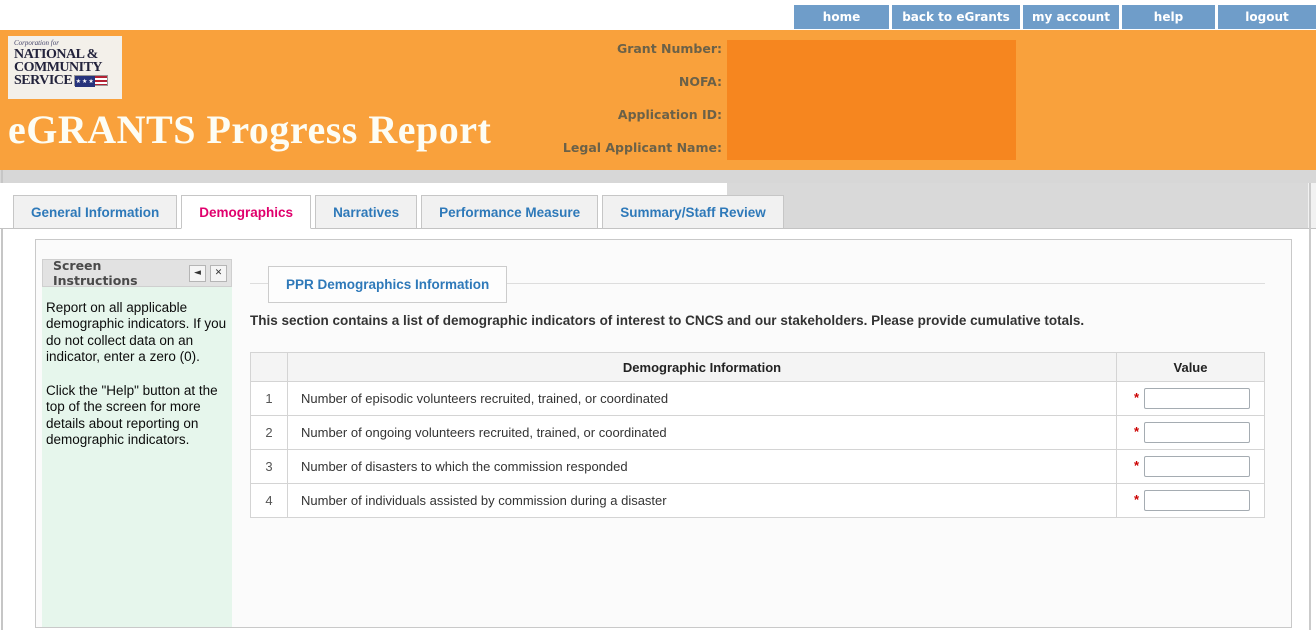  I want to click on header-number-cell, so click(269, 367).